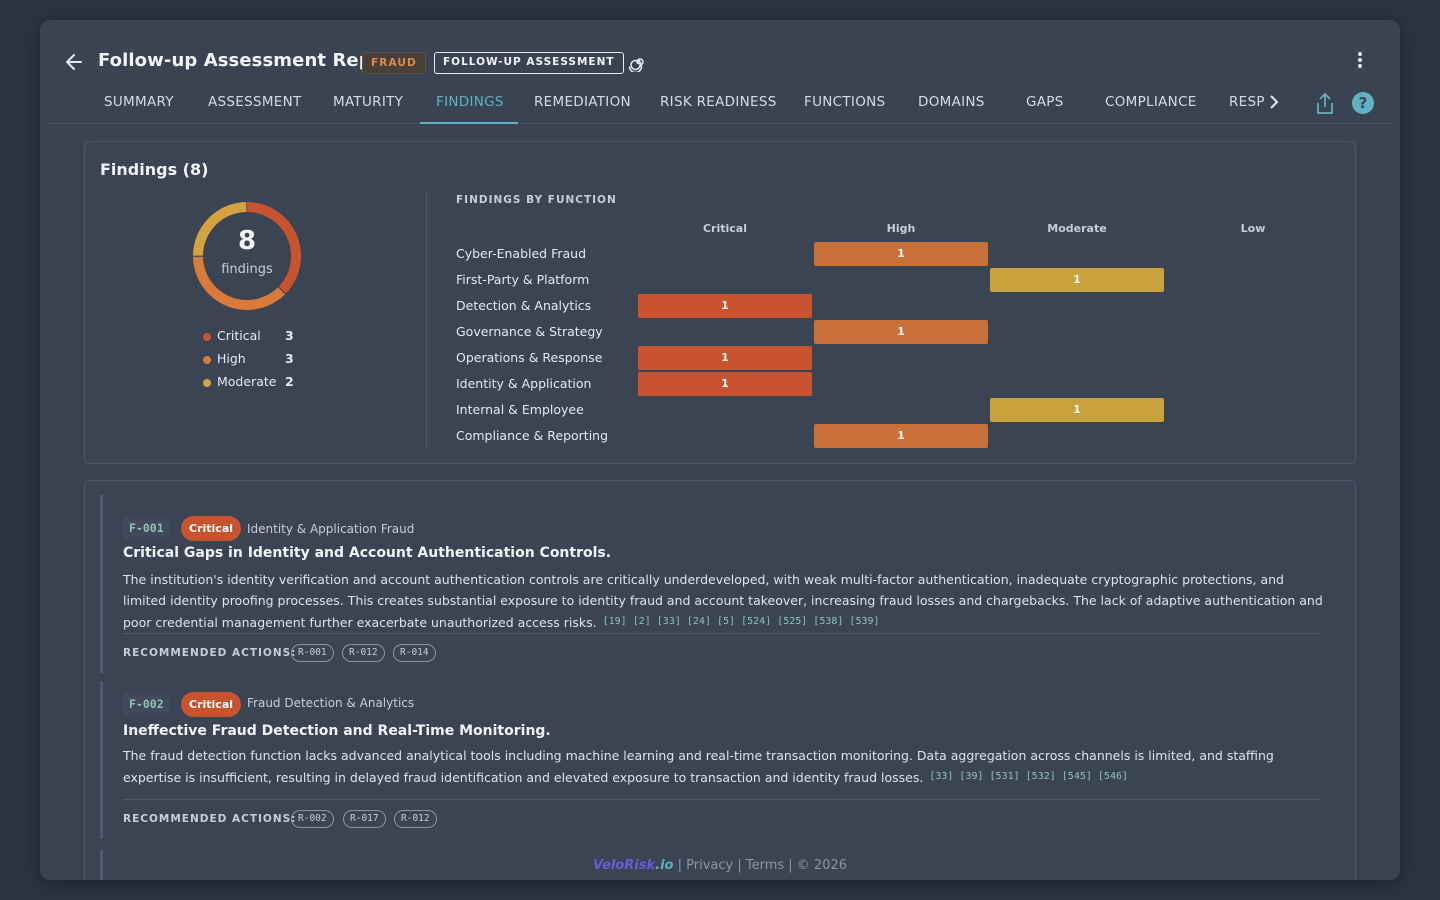  I want to click on action-chip: R-014, so click(414, 653).